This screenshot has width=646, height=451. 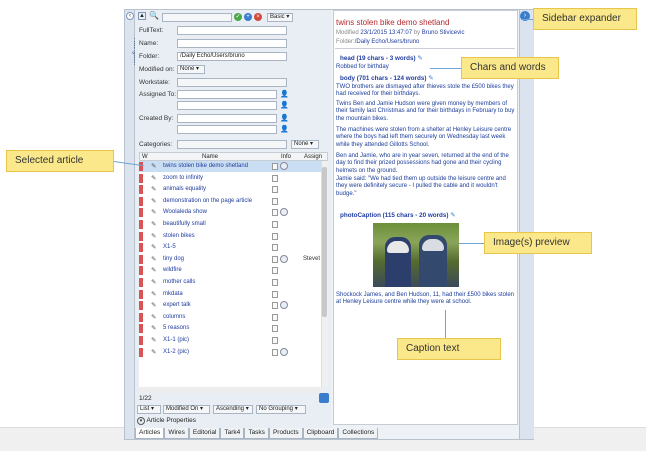 I want to click on table-row: ✎ stolen bikes, so click(x=230, y=237).